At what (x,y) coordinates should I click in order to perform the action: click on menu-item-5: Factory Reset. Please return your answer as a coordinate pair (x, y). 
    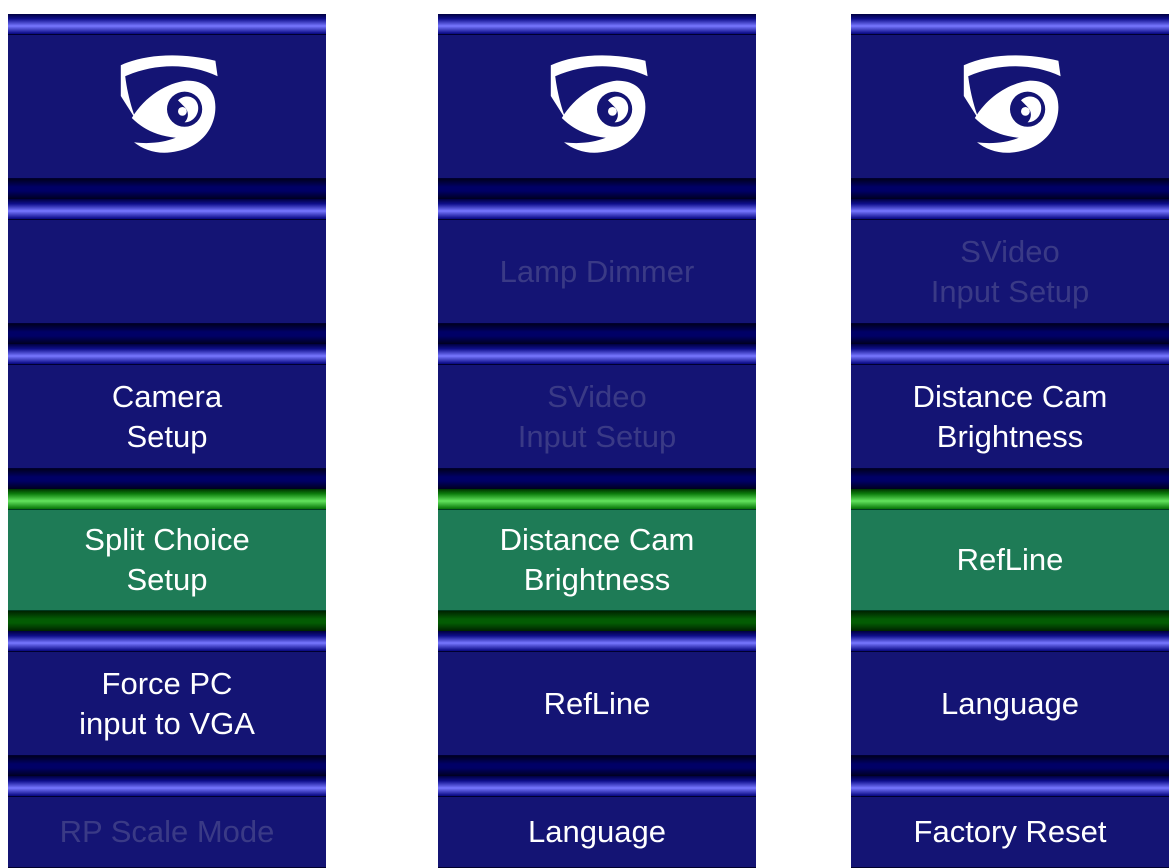
    Looking at the image, I should click on (1010, 832).